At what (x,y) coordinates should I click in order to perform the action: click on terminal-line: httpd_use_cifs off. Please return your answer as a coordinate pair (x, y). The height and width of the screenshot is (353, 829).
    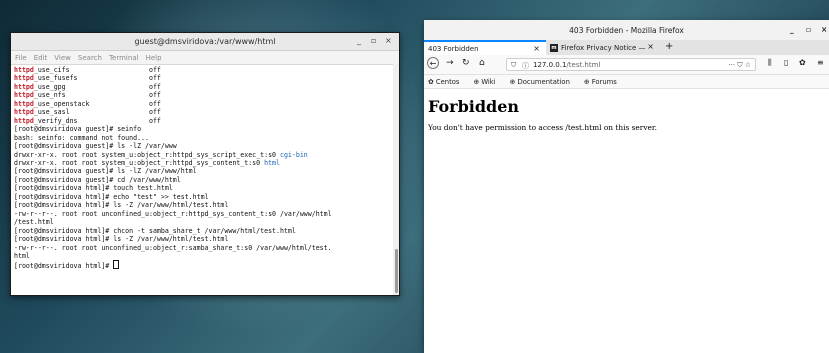
    Looking at the image, I should click on (202, 70).